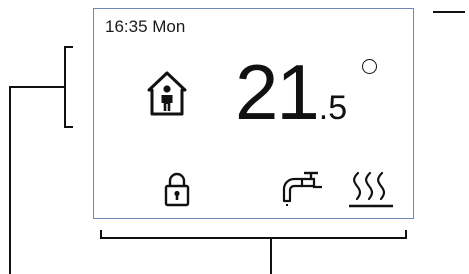 The height and width of the screenshot is (274, 469). I want to click on callout-bracket-bottom-left-tick, so click(101, 234).